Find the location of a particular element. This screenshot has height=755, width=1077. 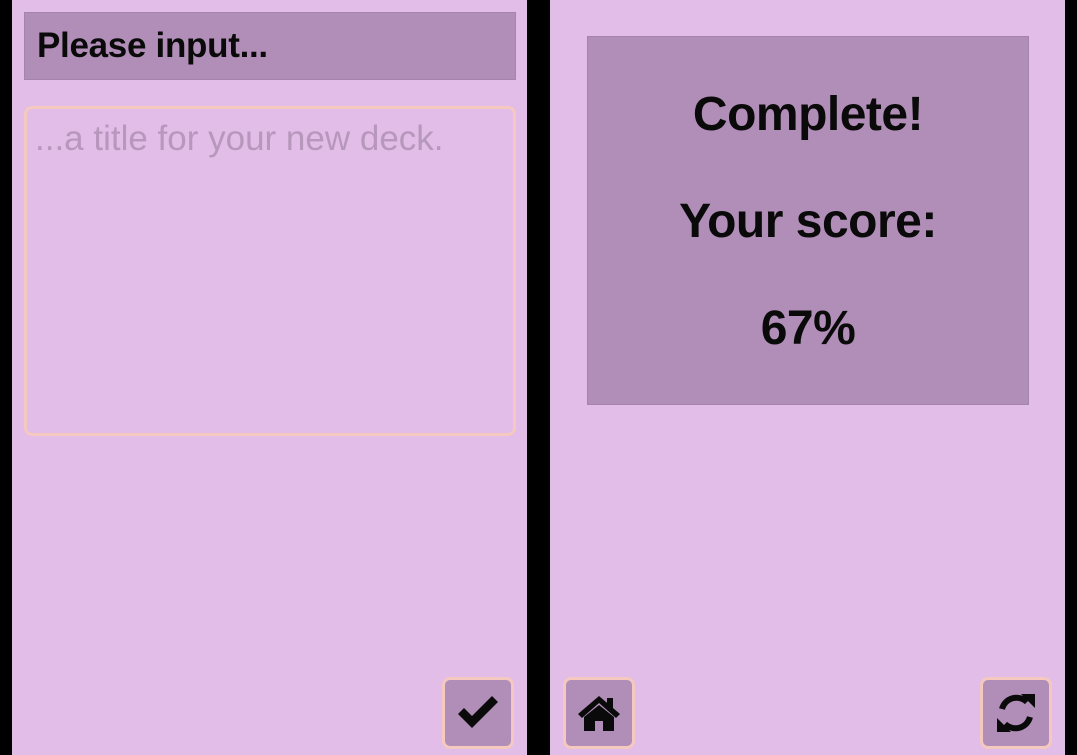

restart-button is located at coordinates (1016, 713).